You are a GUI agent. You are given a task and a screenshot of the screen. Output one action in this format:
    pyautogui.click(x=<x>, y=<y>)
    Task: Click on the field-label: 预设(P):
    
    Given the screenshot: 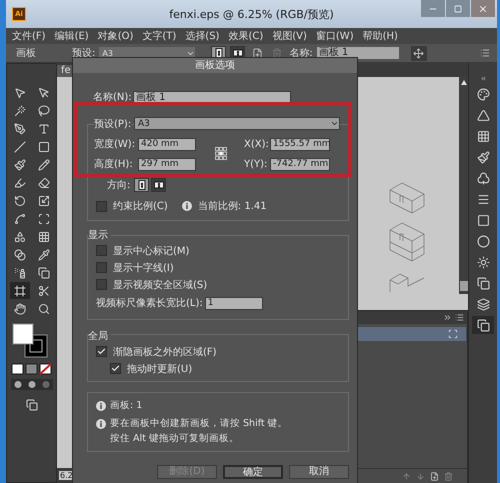 What is the action you would take?
    pyautogui.click(x=113, y=124)
    